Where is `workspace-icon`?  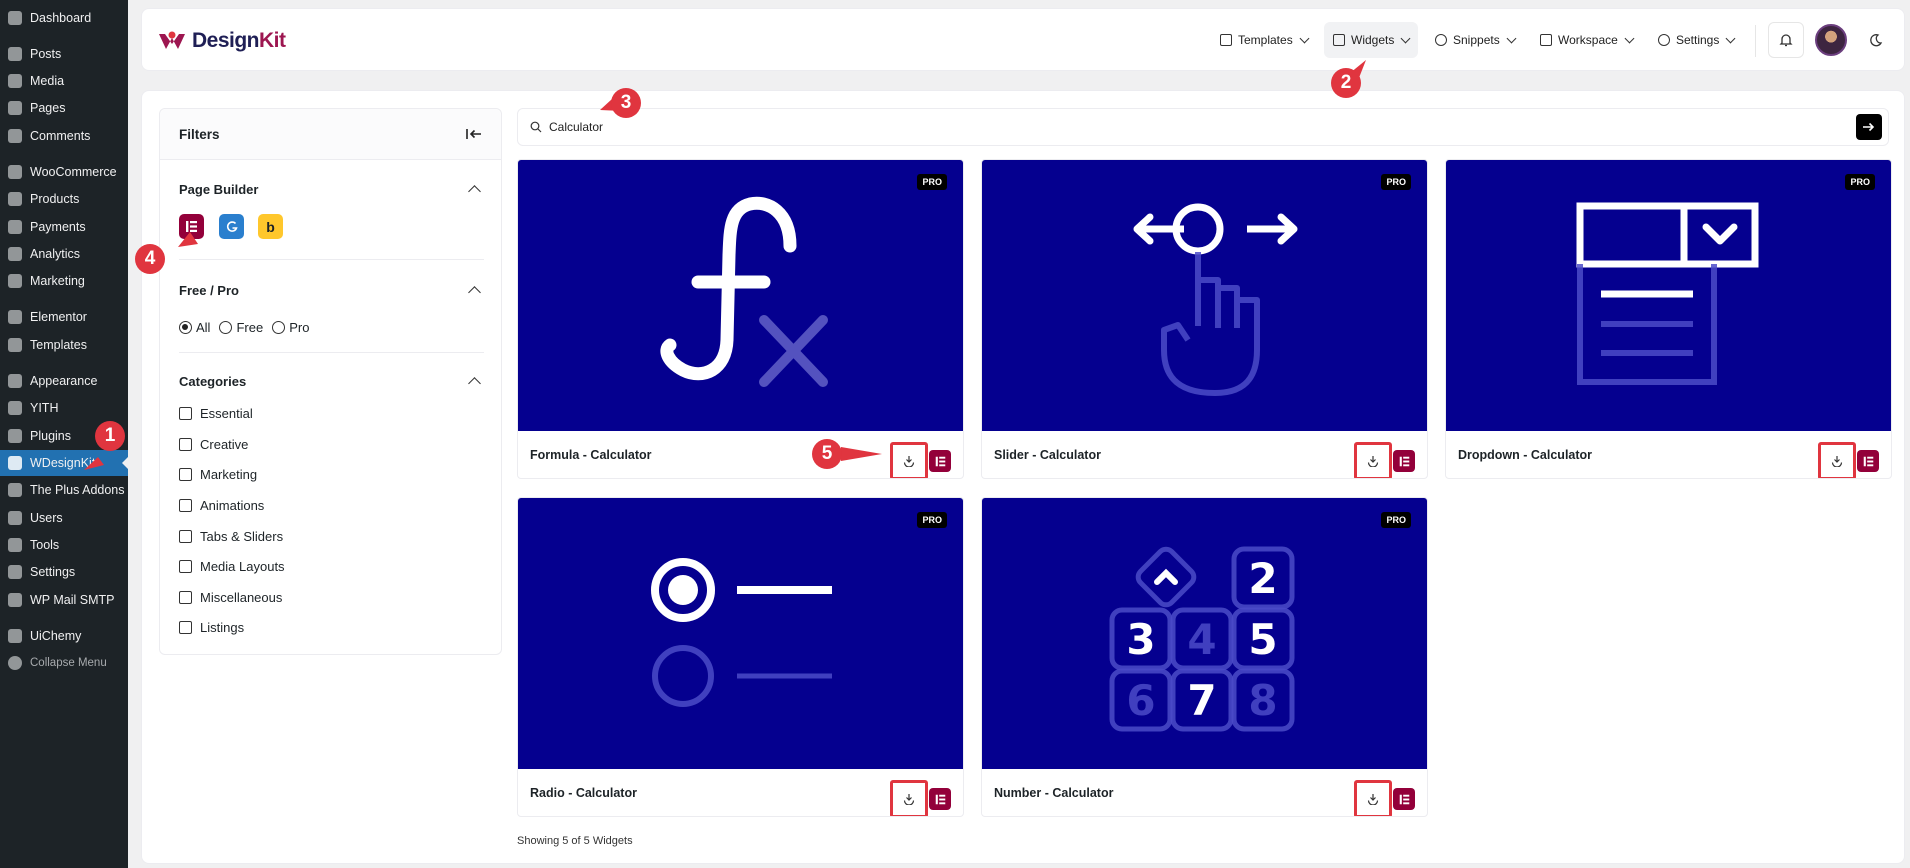 workspace-icon is located at coordinates (1546, 40).